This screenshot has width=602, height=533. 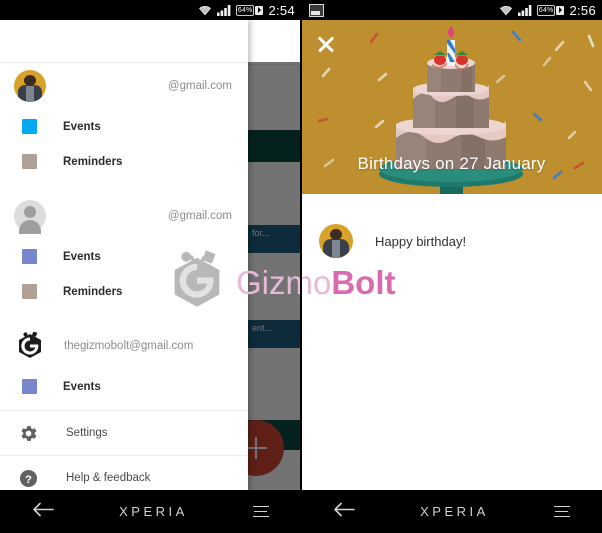 I want to click on contact-photo-avatar, so click(x=336, y=241).